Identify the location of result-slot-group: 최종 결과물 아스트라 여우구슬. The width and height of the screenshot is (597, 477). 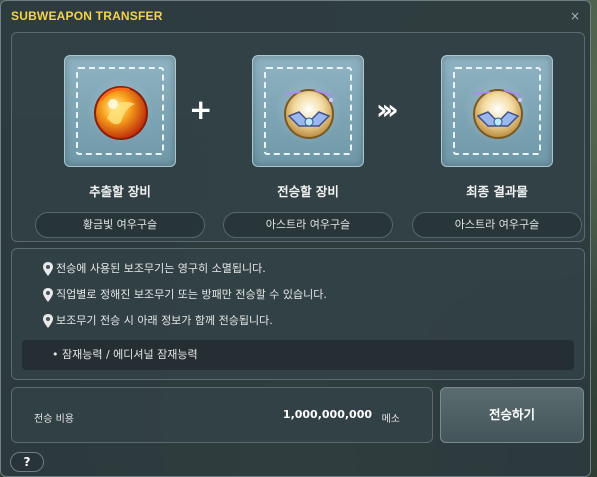
(497, 146).